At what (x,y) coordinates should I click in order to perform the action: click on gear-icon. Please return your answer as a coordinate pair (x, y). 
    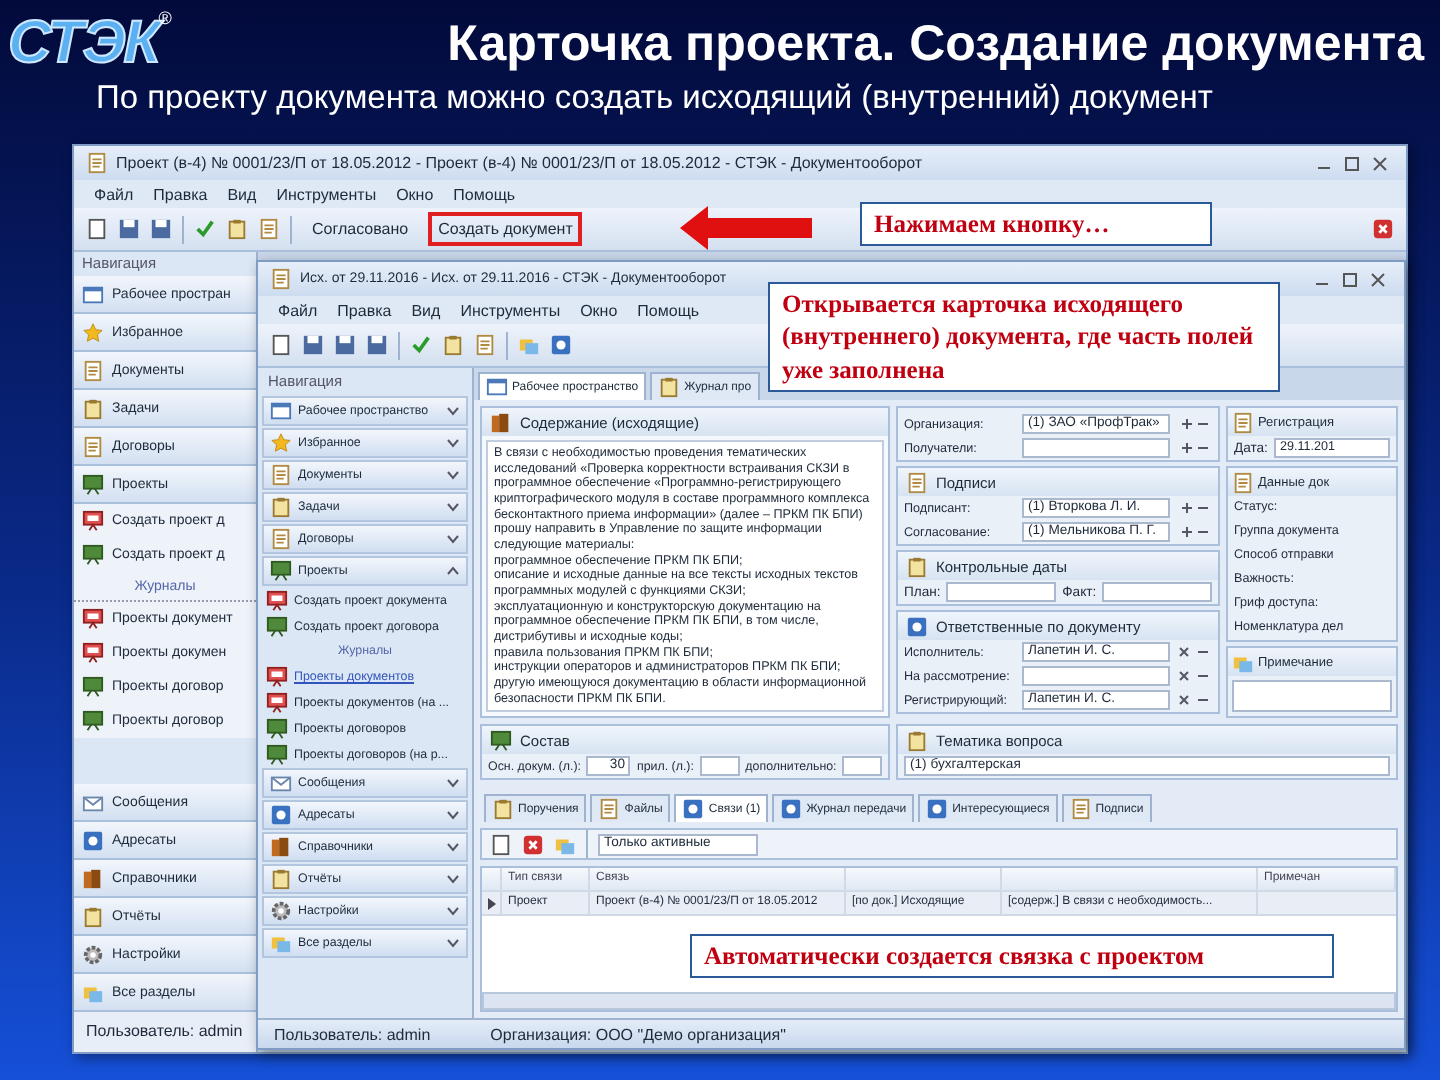
    Looking at the image, I should click on (281, 911).